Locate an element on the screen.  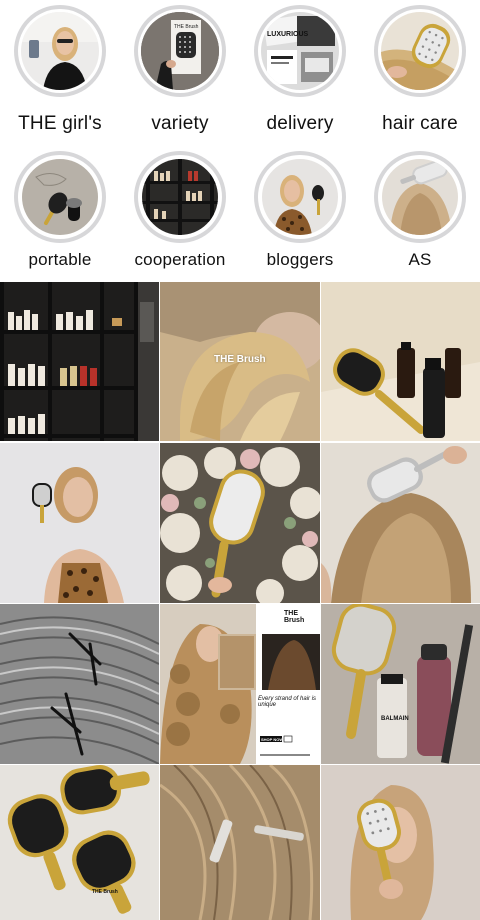
highlight-label: variety is located at coordinates (180, 123).